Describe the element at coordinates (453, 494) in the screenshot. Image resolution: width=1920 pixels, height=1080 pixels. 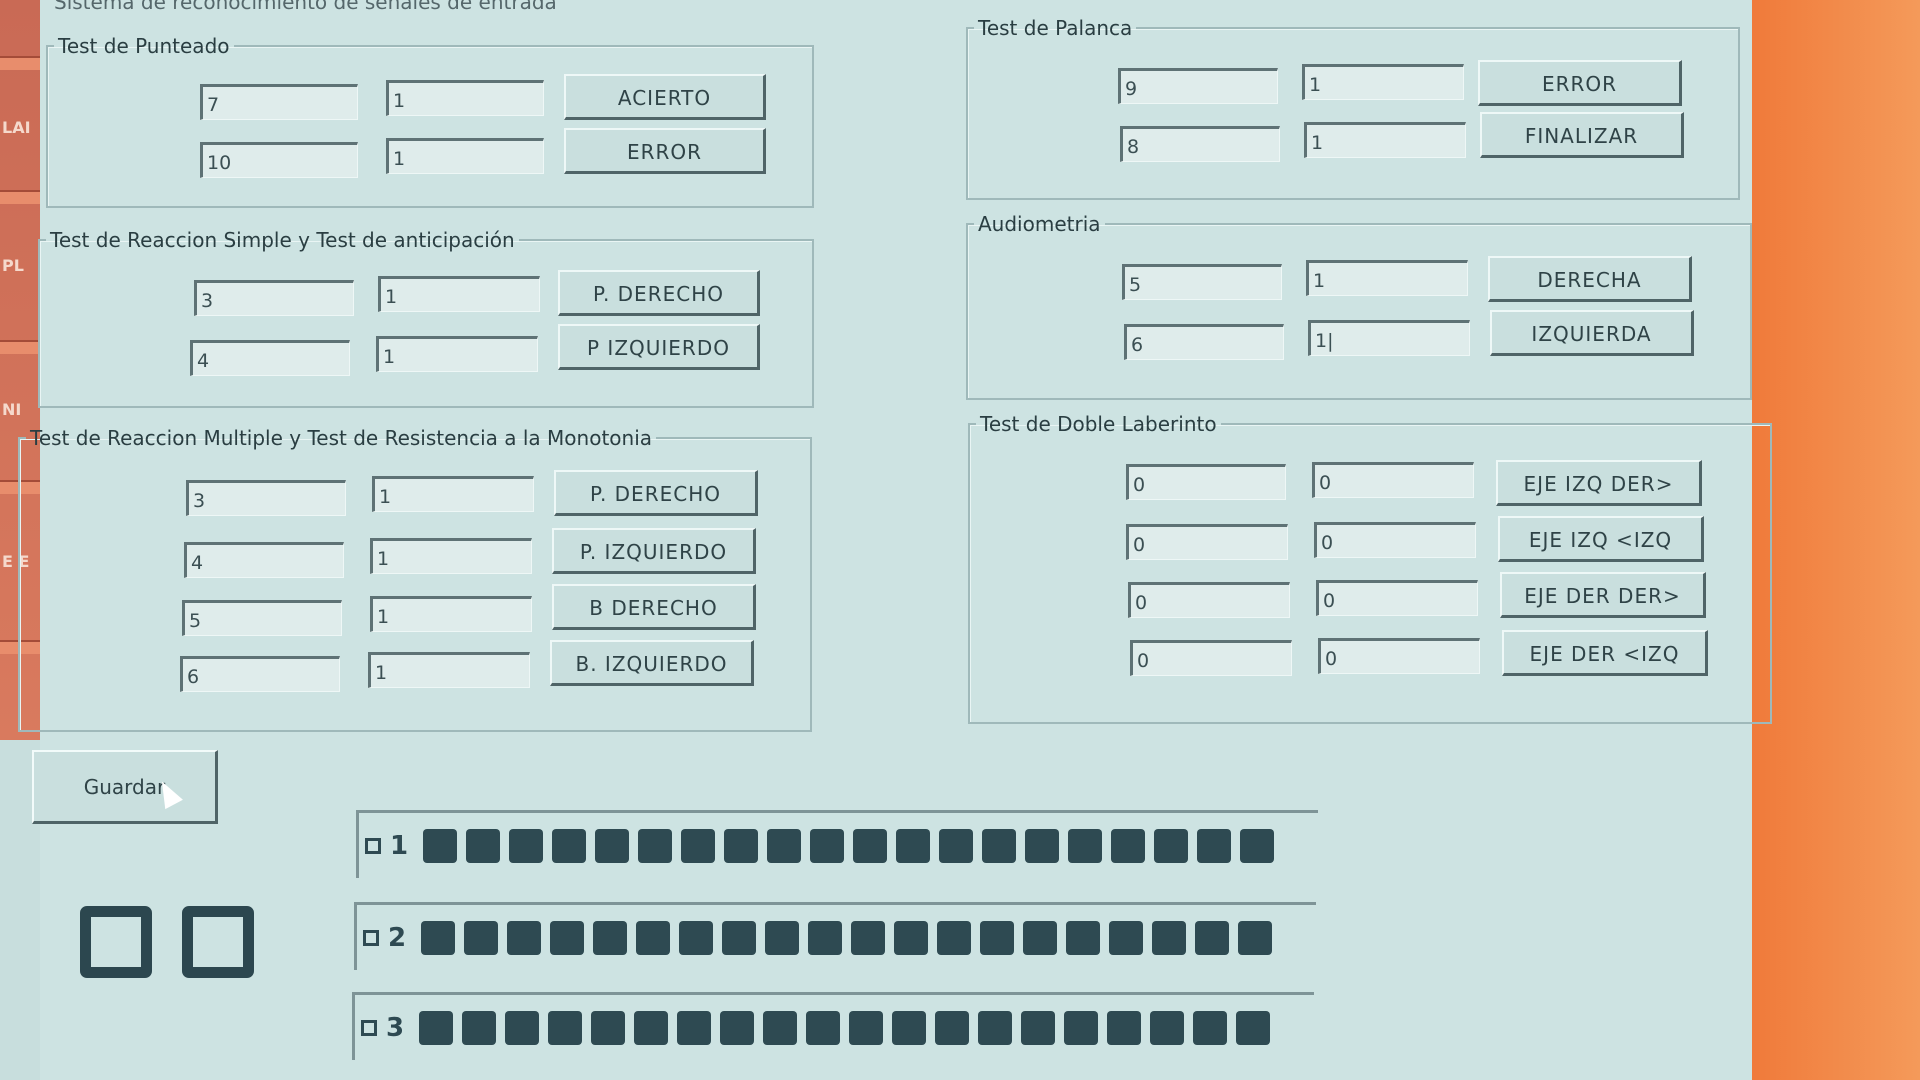
I see `multiple-field-1-b: 1` at that location.